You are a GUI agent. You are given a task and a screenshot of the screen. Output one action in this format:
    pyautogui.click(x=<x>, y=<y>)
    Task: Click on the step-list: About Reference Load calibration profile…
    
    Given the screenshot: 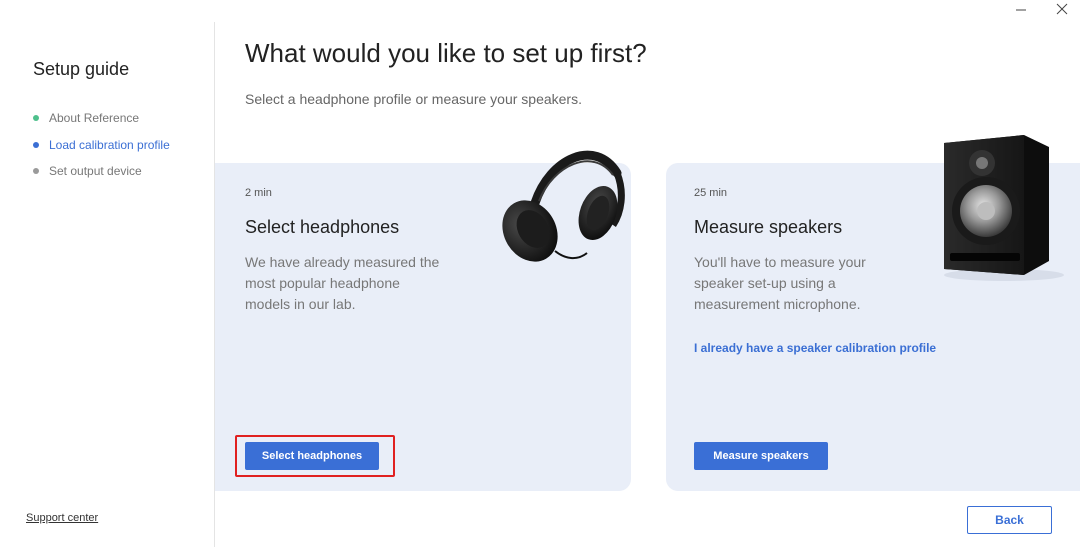 What is the action you would take?
    pyautogui.click(x=101, y=145)
    